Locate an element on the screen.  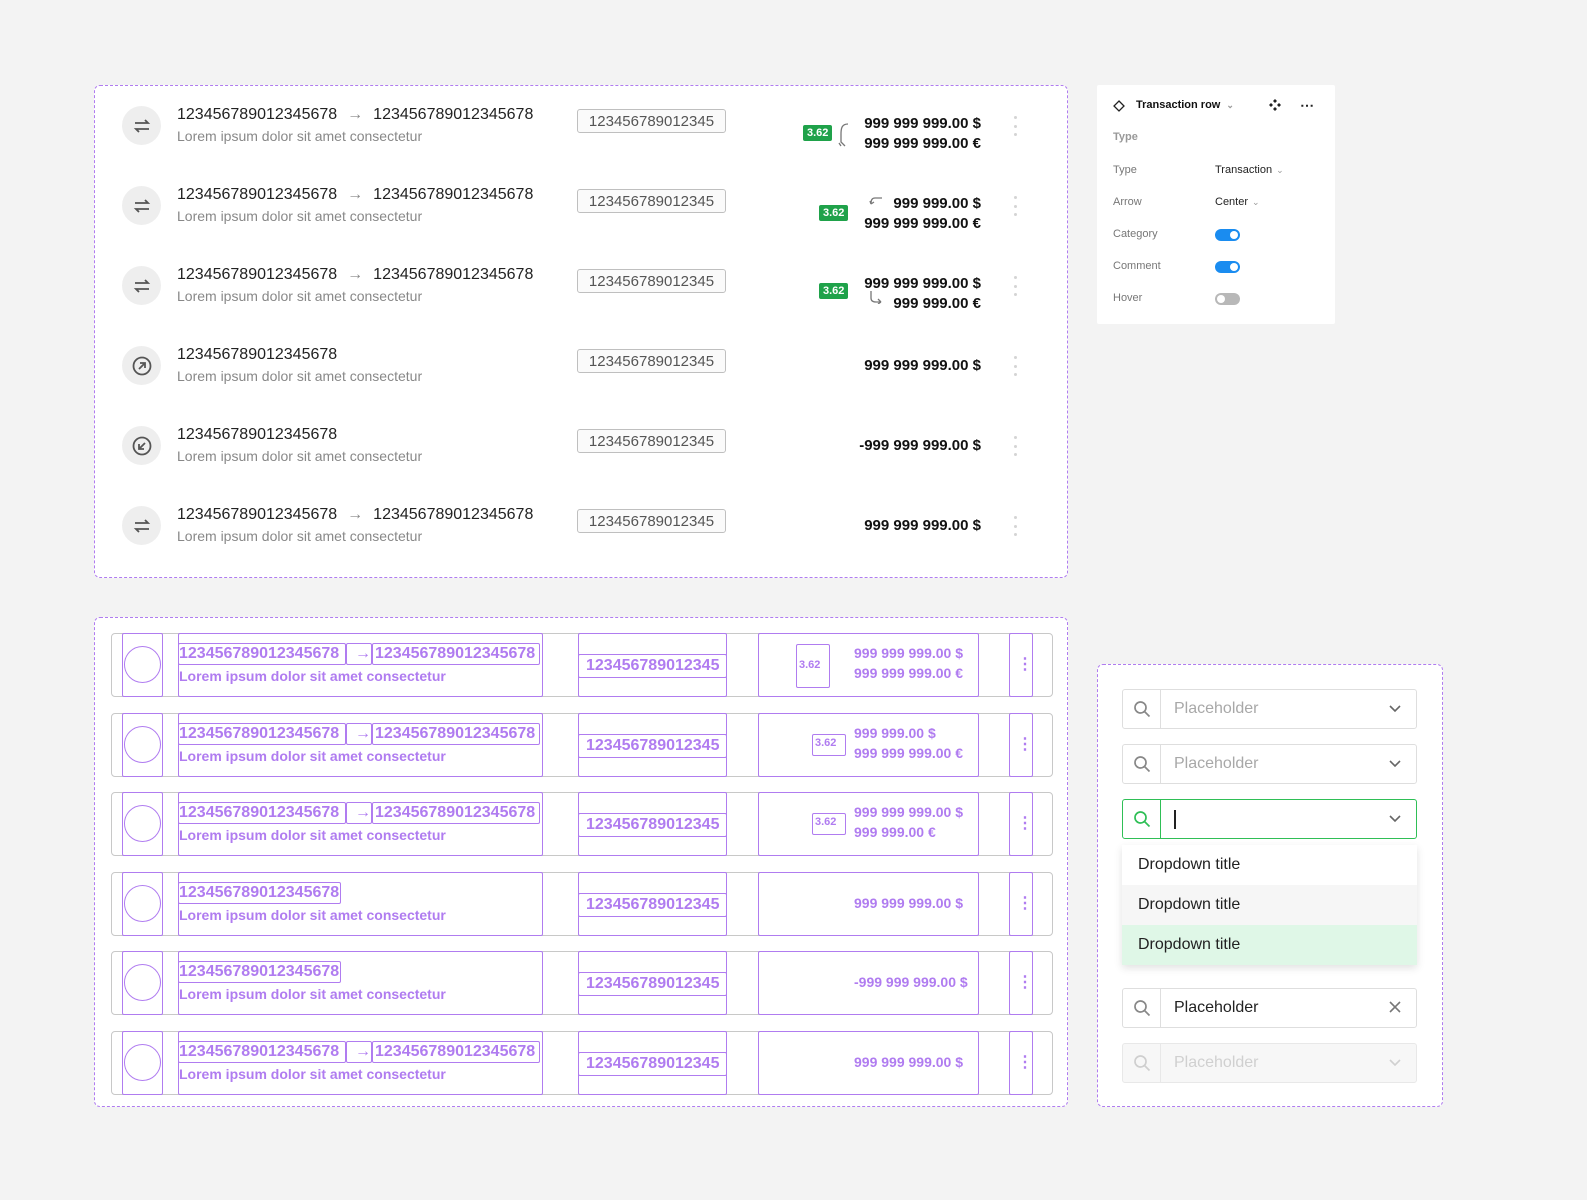
amount-primary: -999 999 999.00 $ is located at coordinates (920, 445).